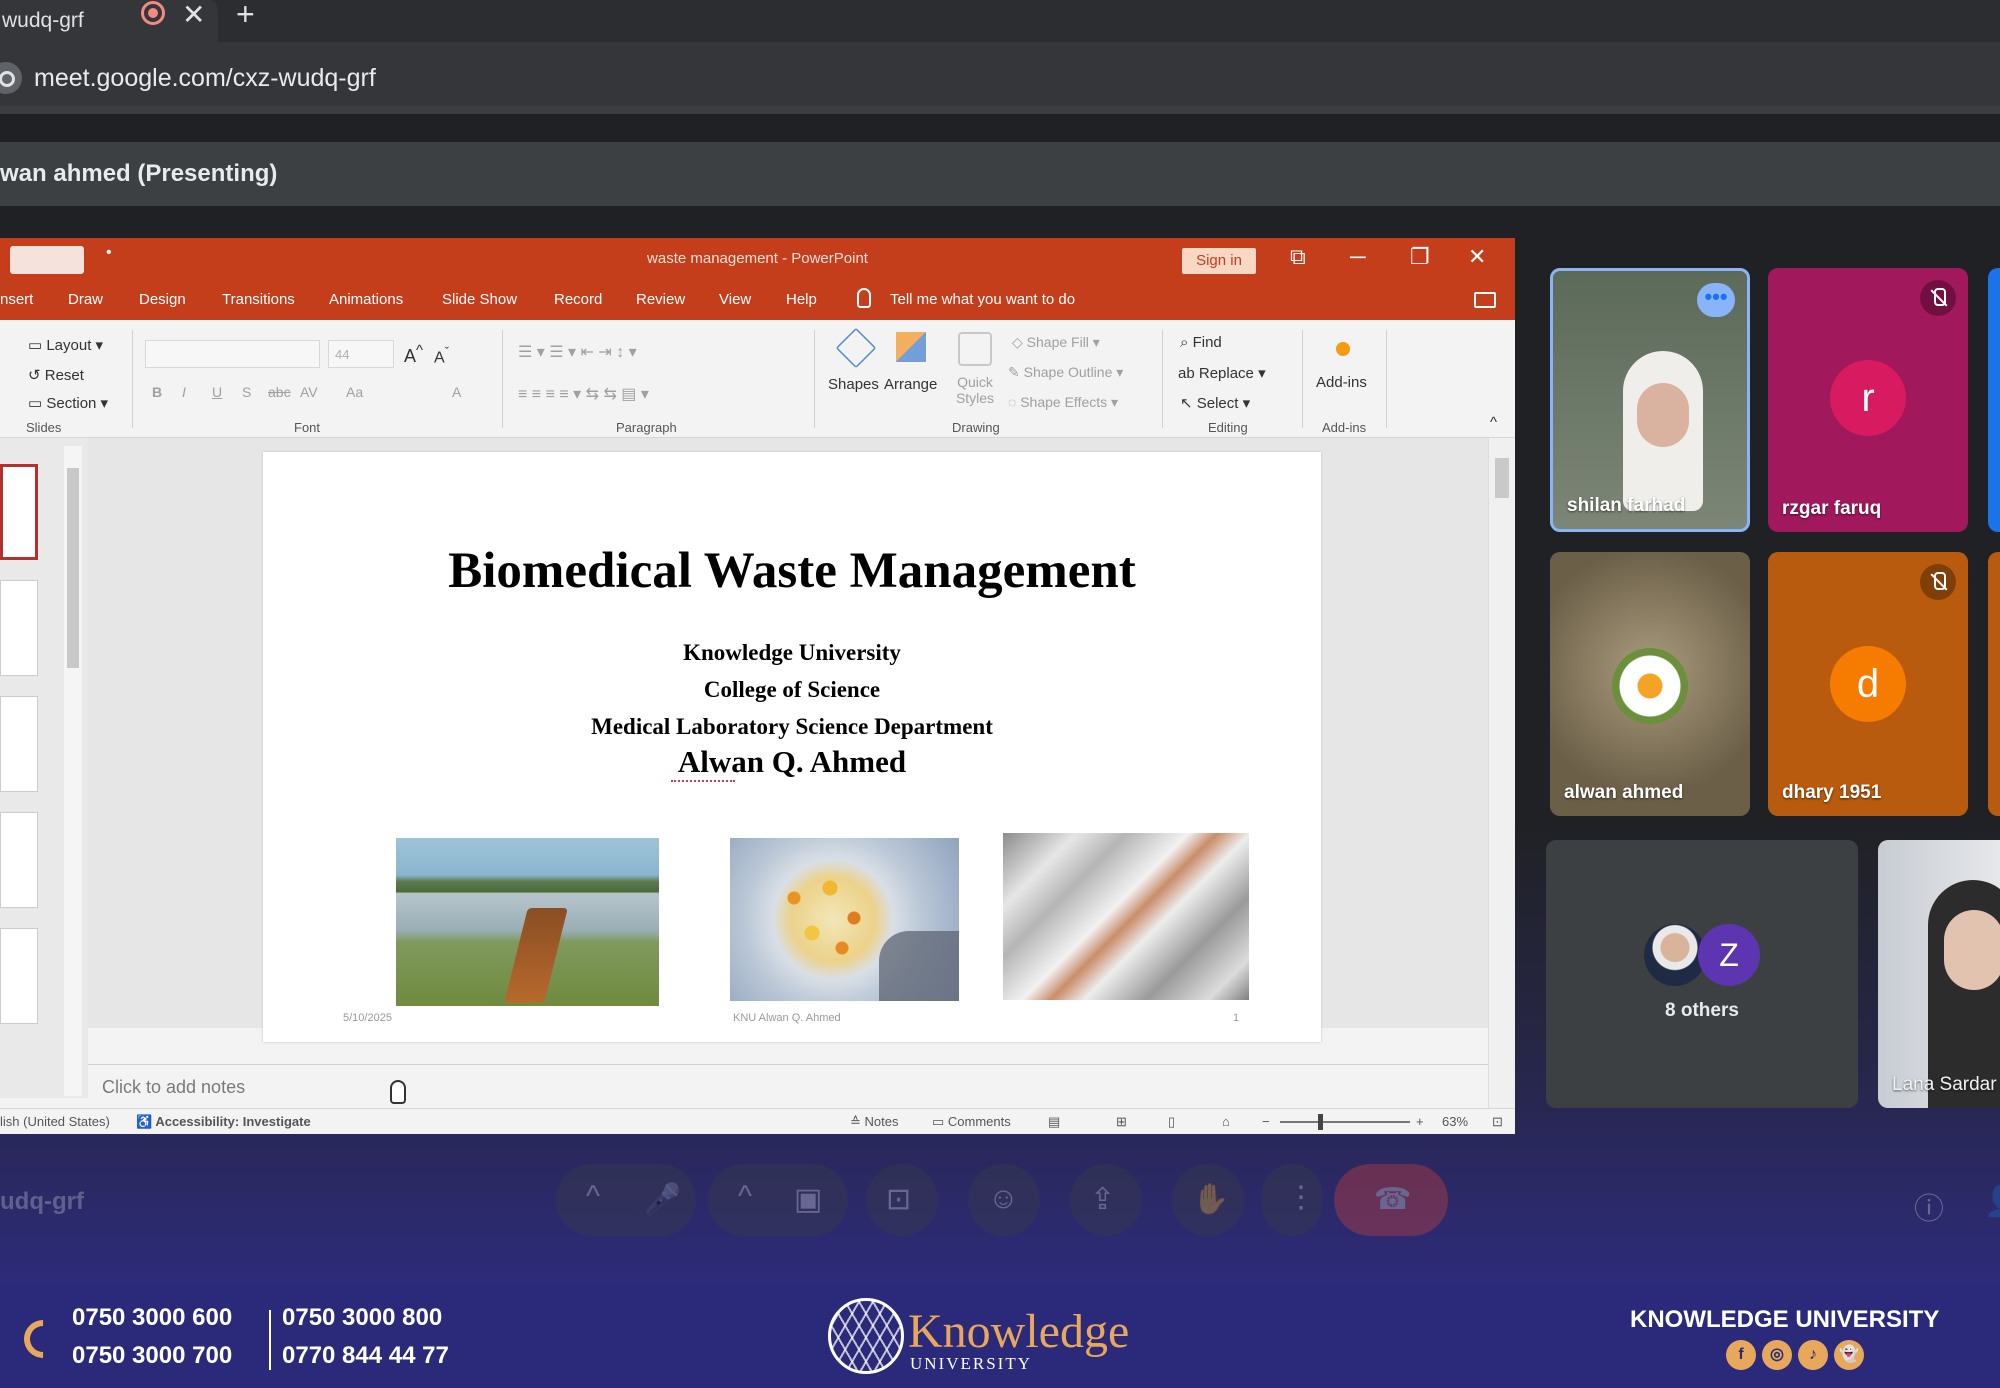 The image size is (2000, 1388). What do you see at coordinates (1226, 1121) in the screenshot?
I see `slideshow-view-icon: ⌂` at bounding box center [1226, 1121].